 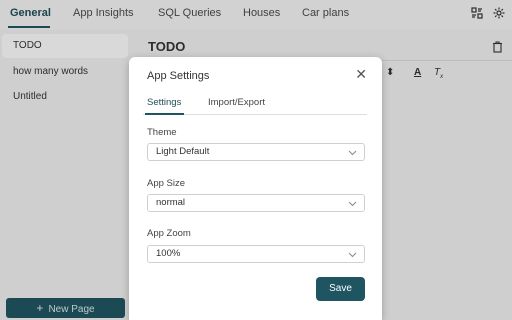 I want to click on app-size-label: App Size, so click(x=166, y=183).